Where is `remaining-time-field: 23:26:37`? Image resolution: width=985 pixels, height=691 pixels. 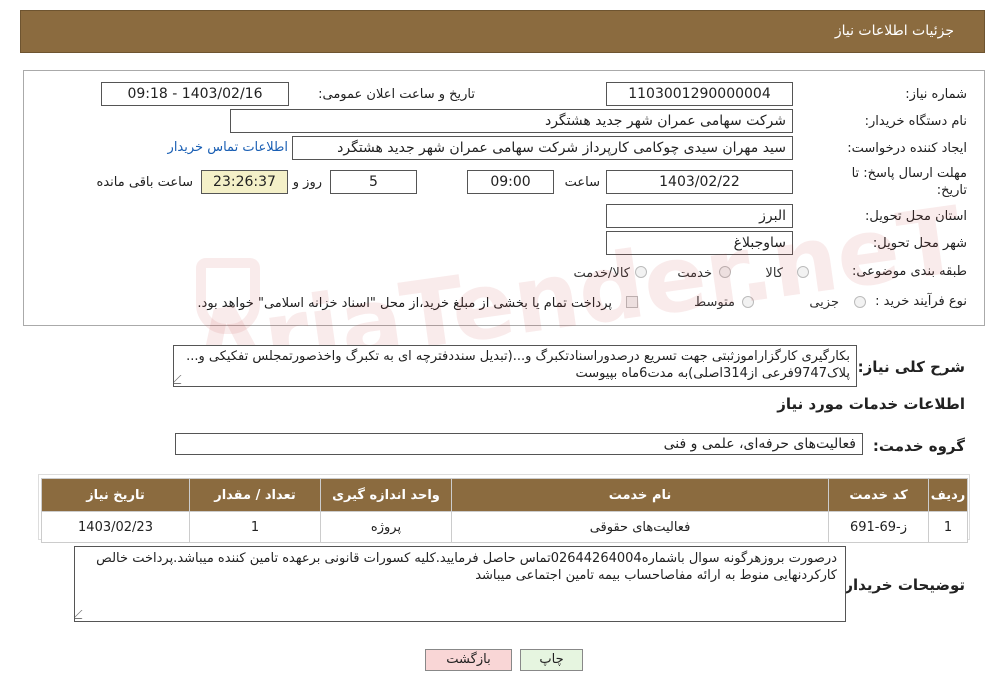
remaining-time-field: 23:26:37 is located at coordinates (244, 182).